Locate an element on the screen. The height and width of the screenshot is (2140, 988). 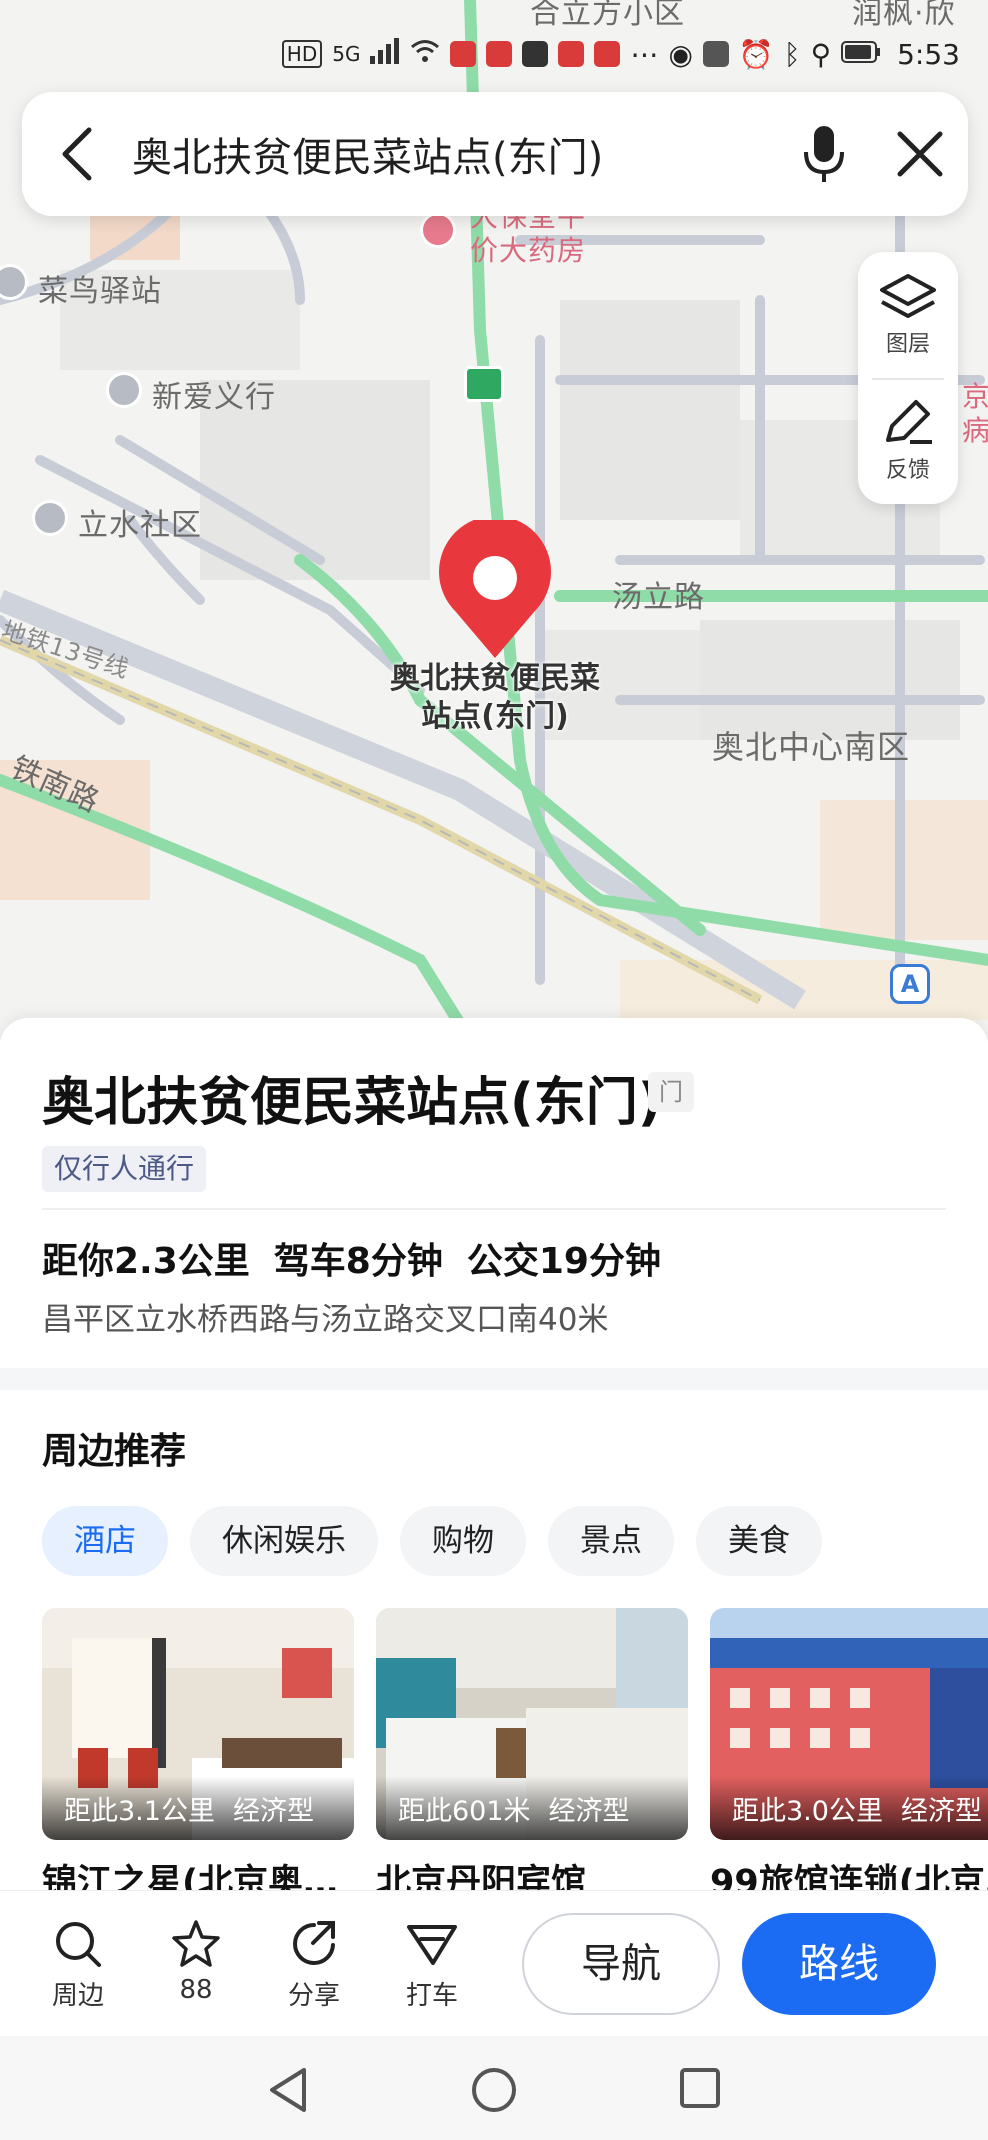
wifi-icon is located at coordinates (425, 54).